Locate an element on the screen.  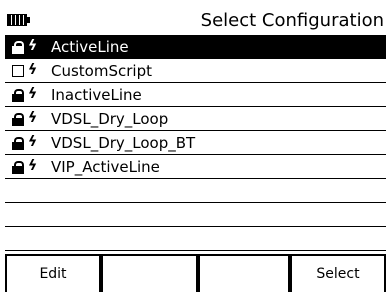
list-item-label: ActiveLine is located at coordinates (90, 47).